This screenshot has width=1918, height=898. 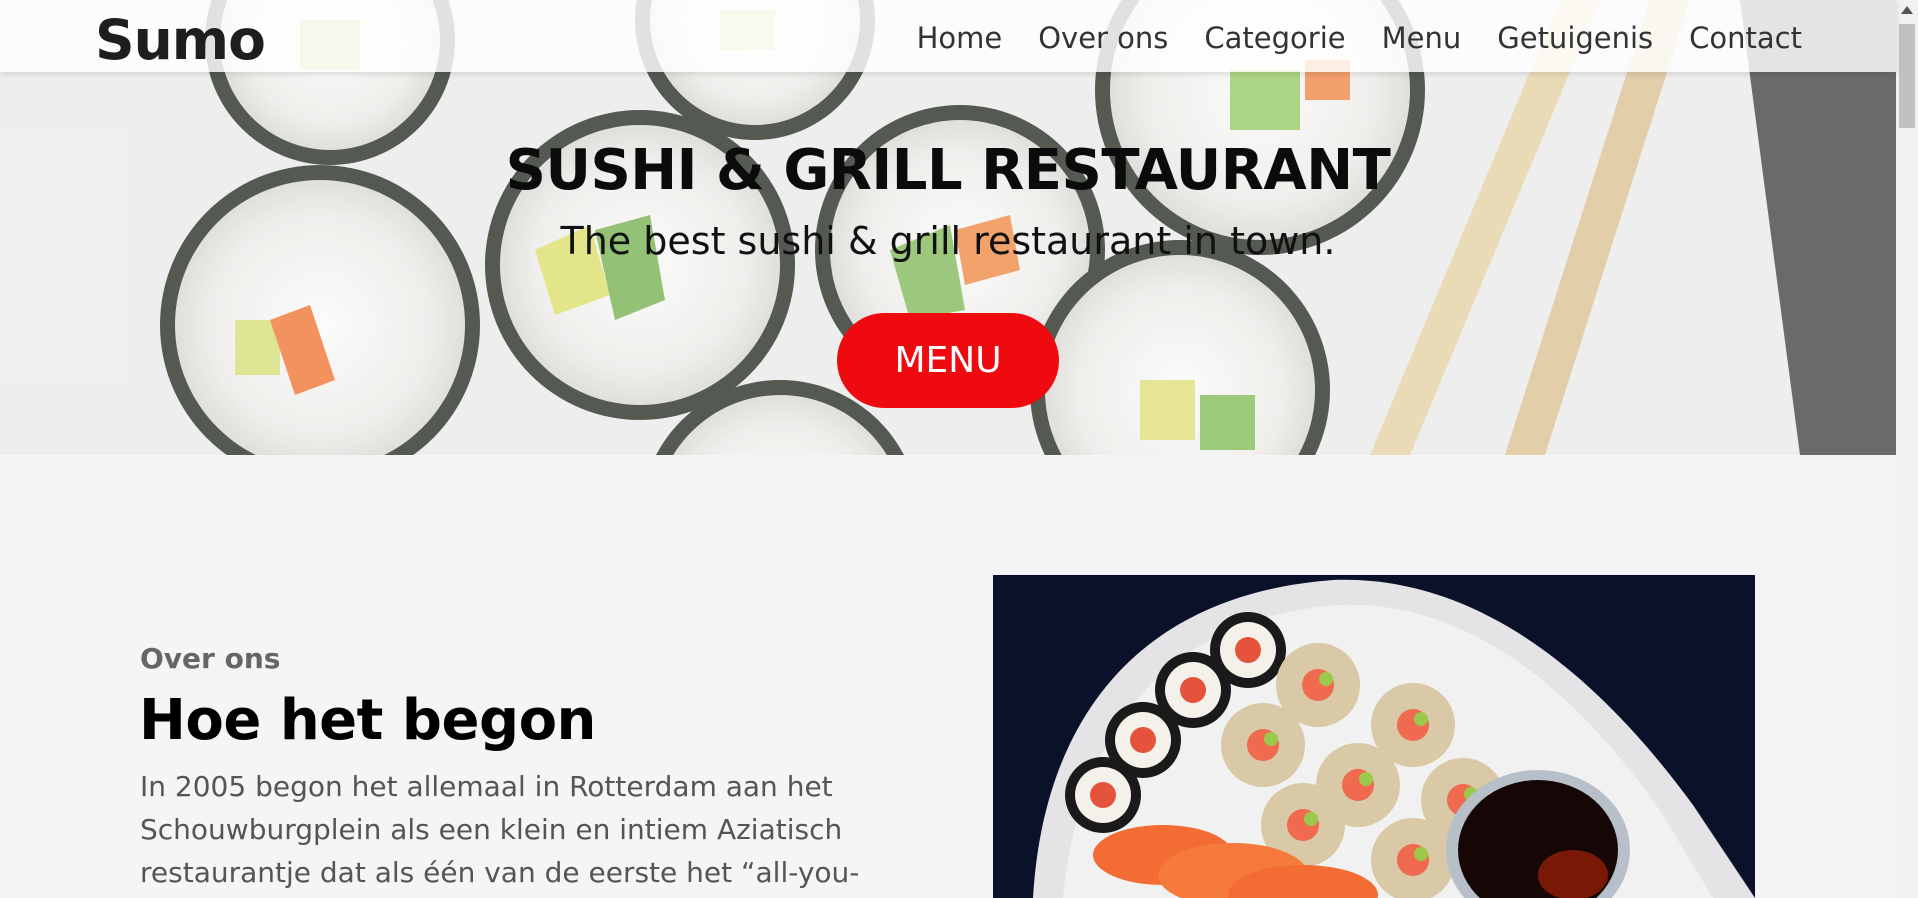 What do you see at coordinates (367, 720) in the screenshot?
I see `about-title: Hoe het begon` at bounding box center [367, 720].